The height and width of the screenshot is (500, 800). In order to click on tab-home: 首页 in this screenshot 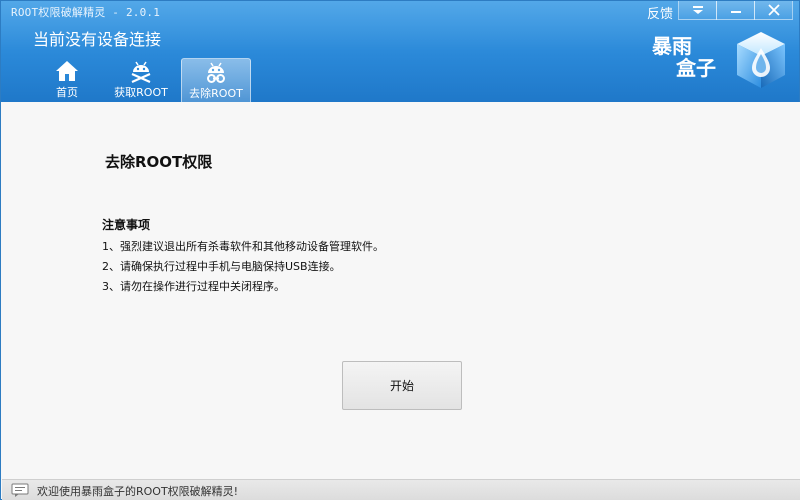, I will do `click(67, 80)`.